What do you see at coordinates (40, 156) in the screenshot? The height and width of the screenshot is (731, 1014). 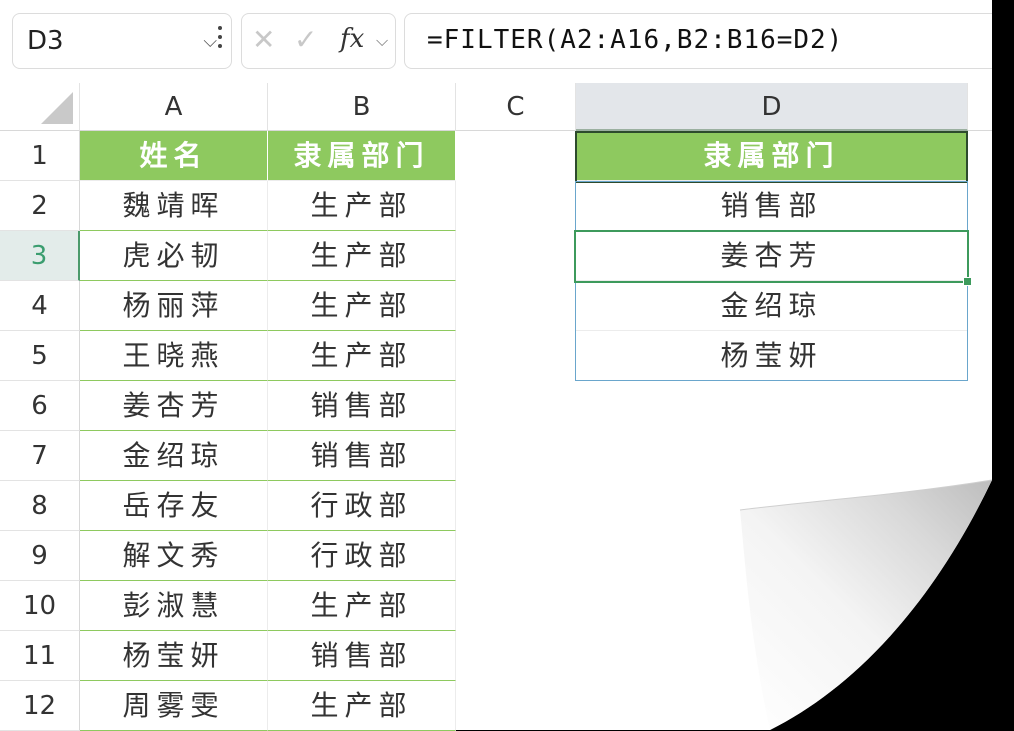 I see `row-header-1: 1` at bounding box center [40, 156].